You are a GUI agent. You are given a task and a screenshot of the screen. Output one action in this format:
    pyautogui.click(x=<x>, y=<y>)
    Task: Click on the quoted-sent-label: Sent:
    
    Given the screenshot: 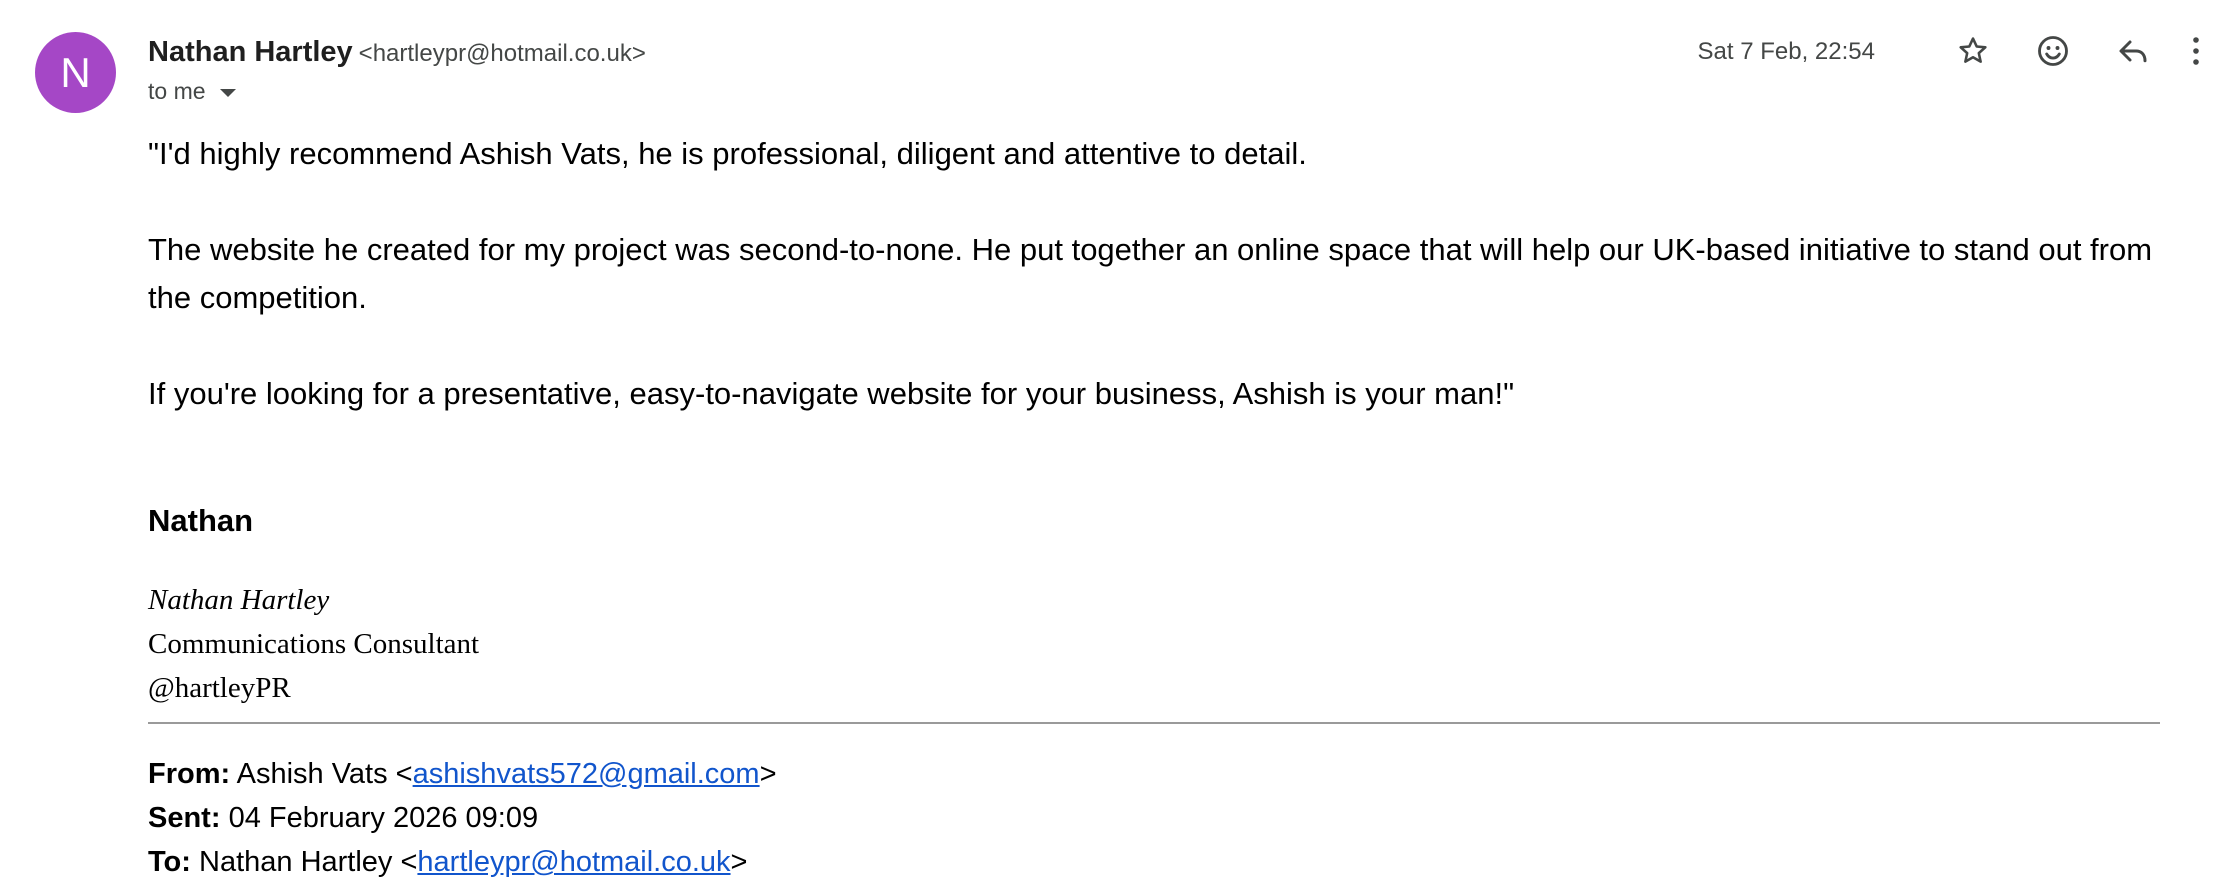 What is the action you would take?
    pyautogui.click(x=184, y=818)
    